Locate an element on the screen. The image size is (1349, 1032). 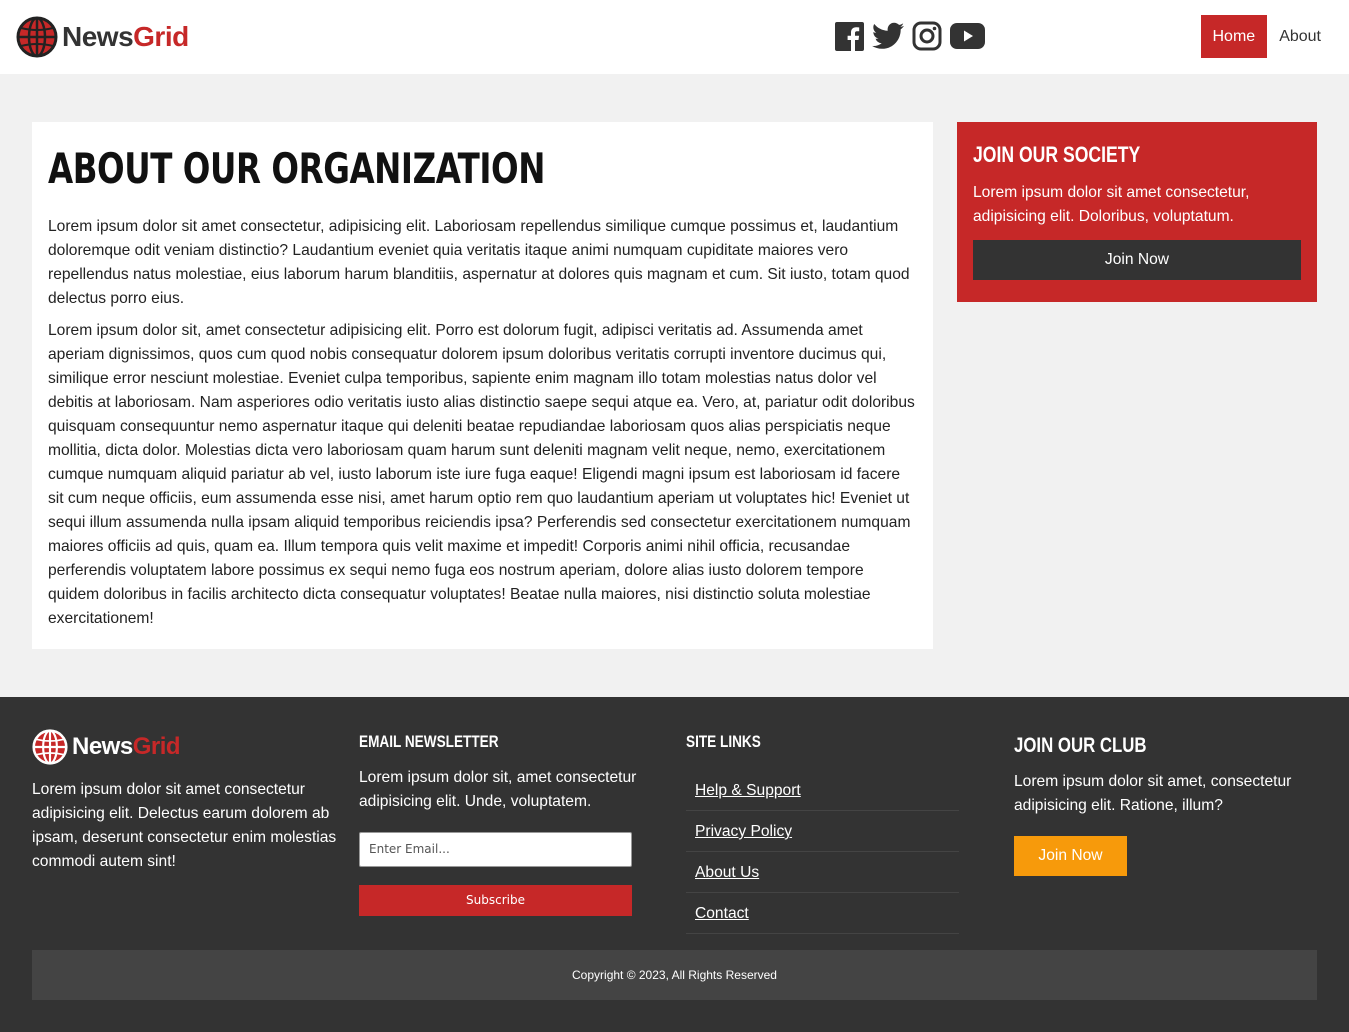
link-help-support: Help & Support is located at coordinates (748, 790).